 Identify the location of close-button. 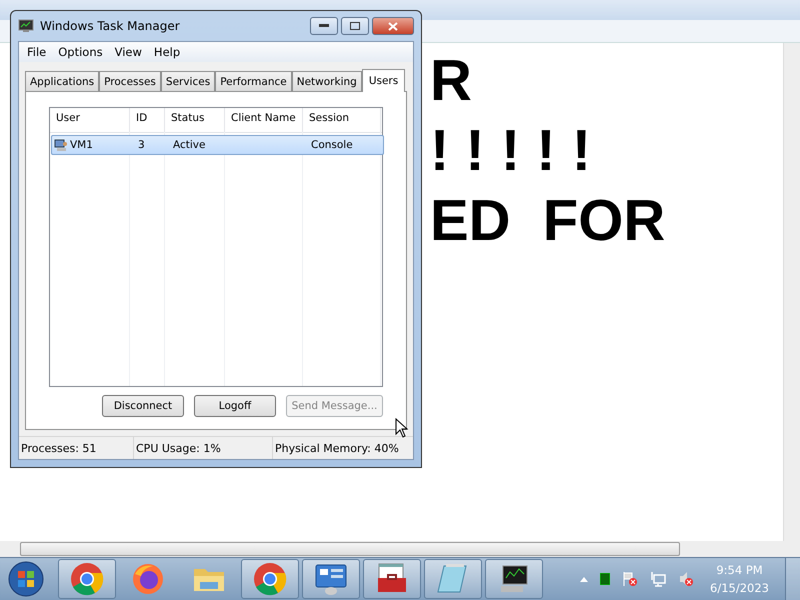
(393, 26).